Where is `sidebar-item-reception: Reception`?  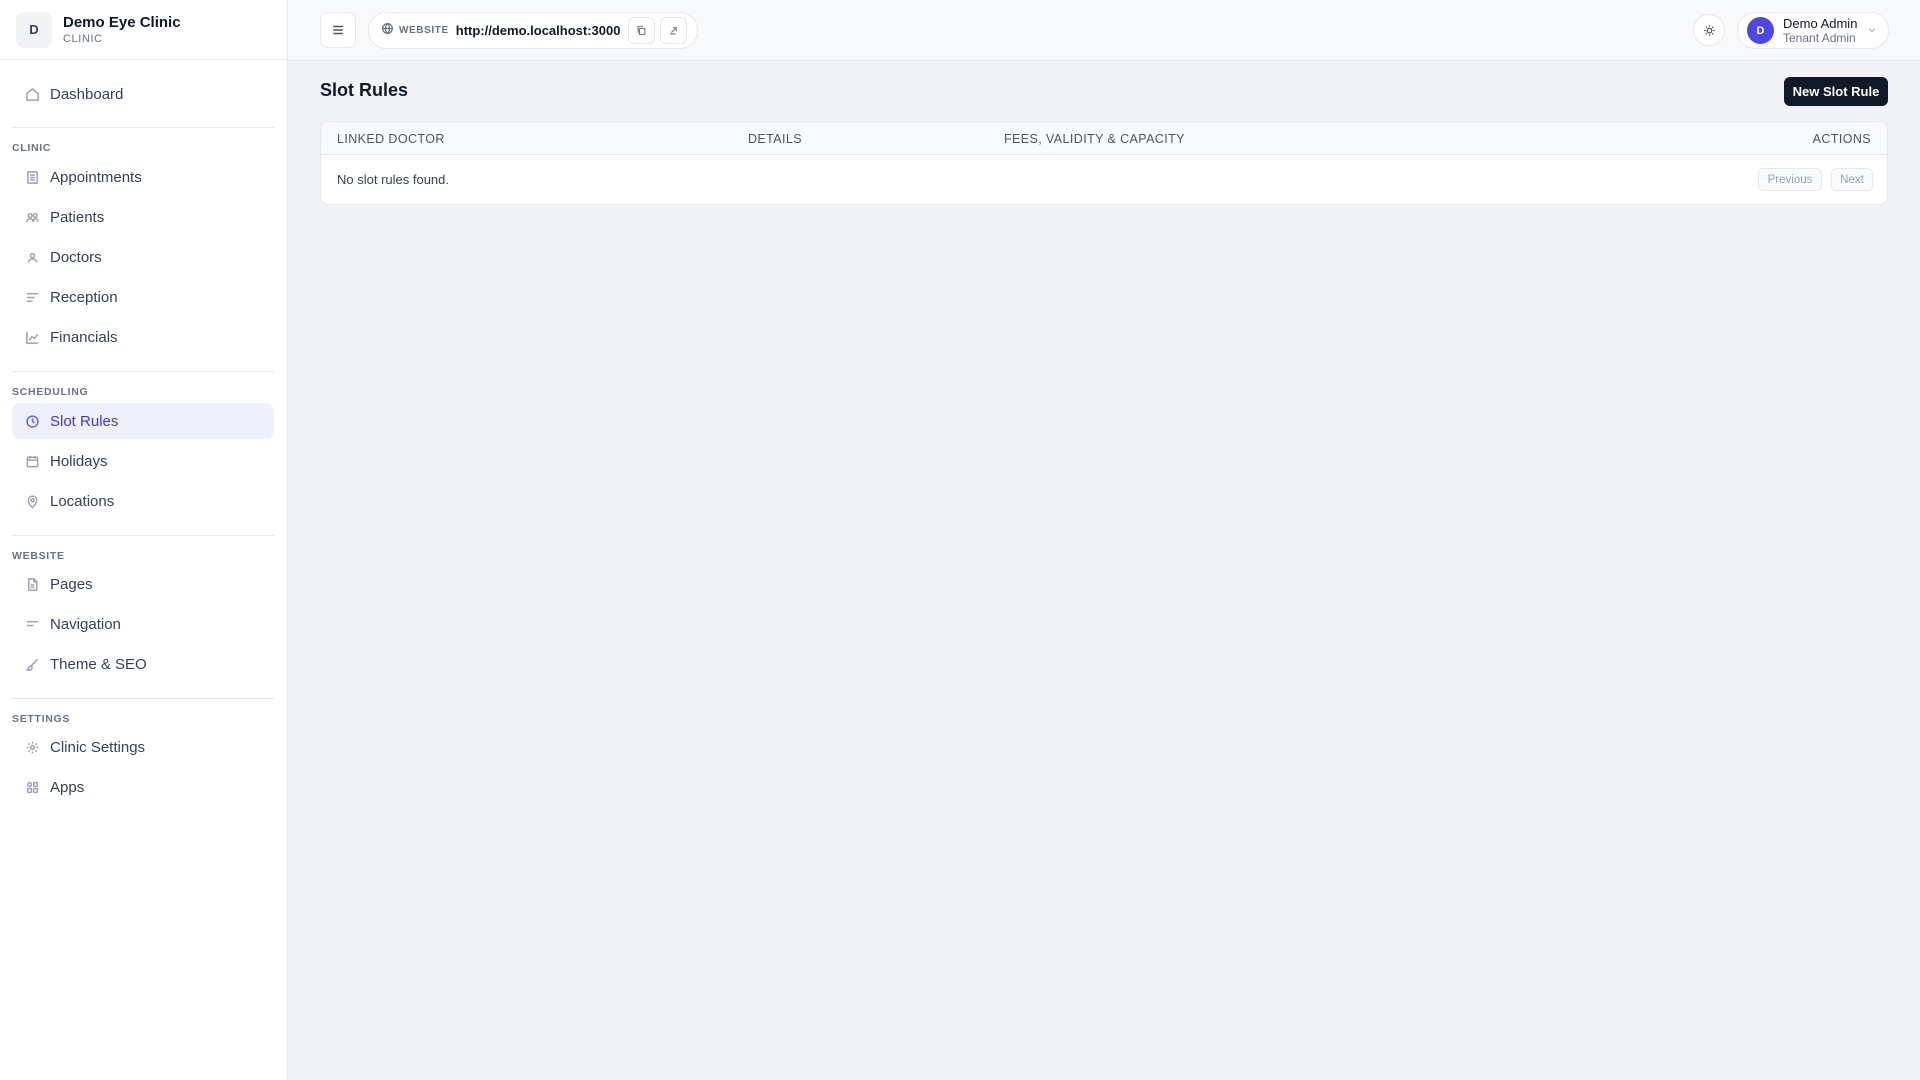 sidebar-item-reception: Reception is located at coordinates (143, 297).